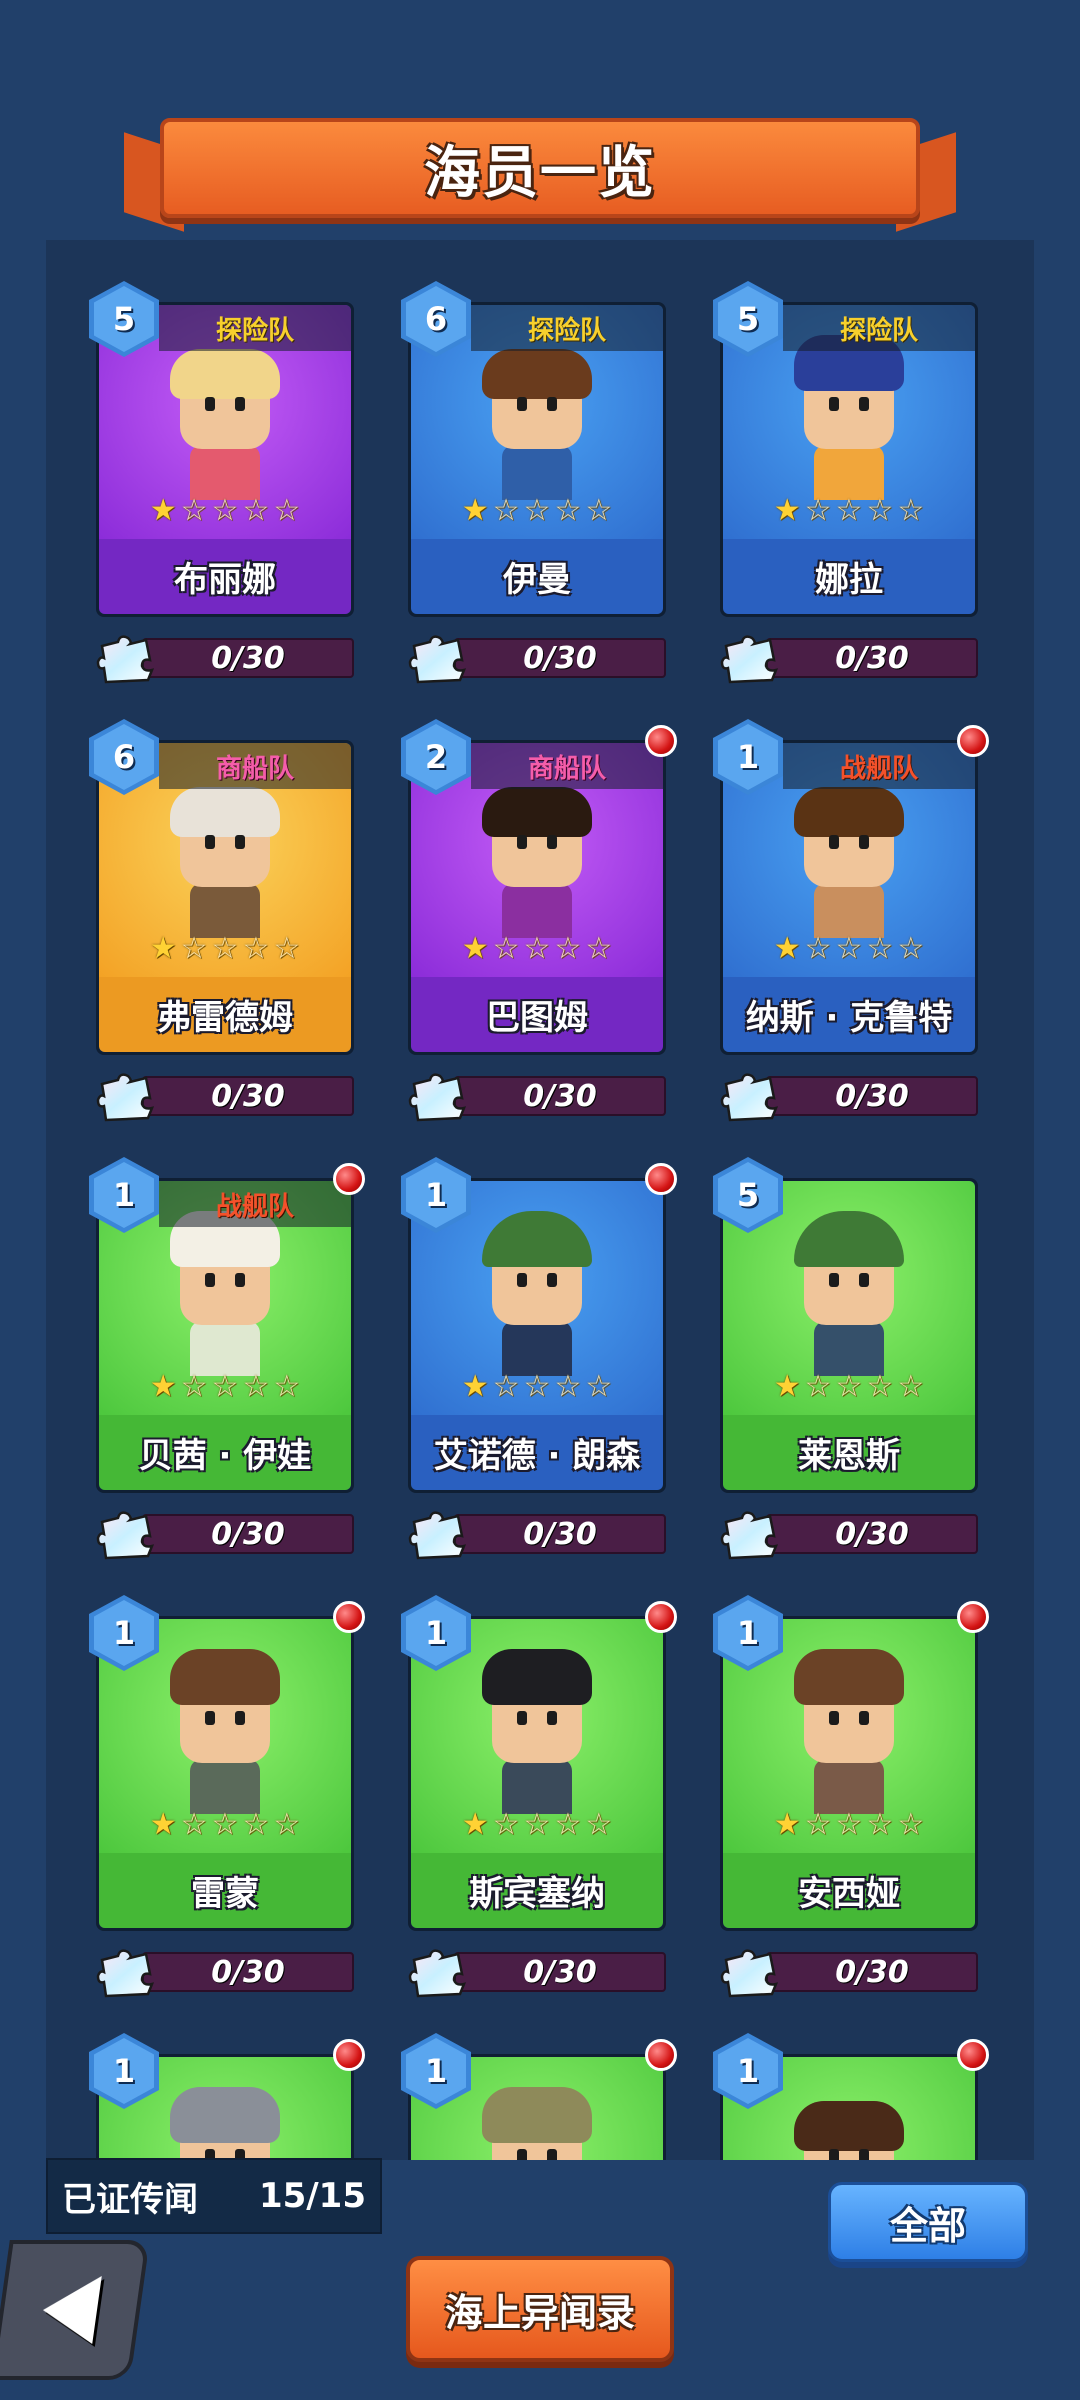 The width and height of the screenshot is (1080, 2400). What do you see at coordinates (849, 897) in the screenshot?
I see `crew-card-body: 战舰队 ★ ☆ ☆ ☆ ☆ 纳斯 · 克鲁特` at bounding box center [849, 897].